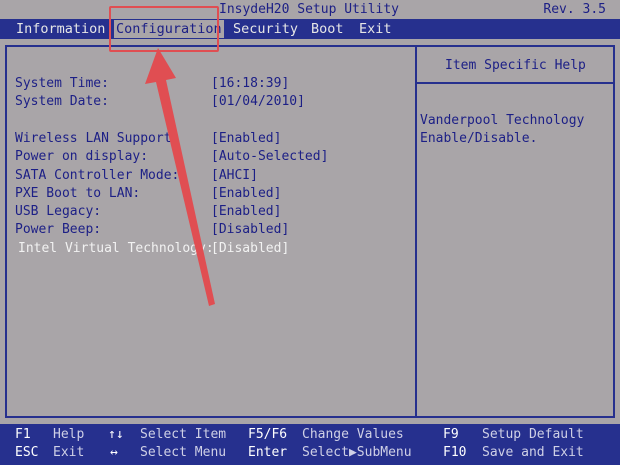  I want to click on key-f1: F1, so click(23, 434).